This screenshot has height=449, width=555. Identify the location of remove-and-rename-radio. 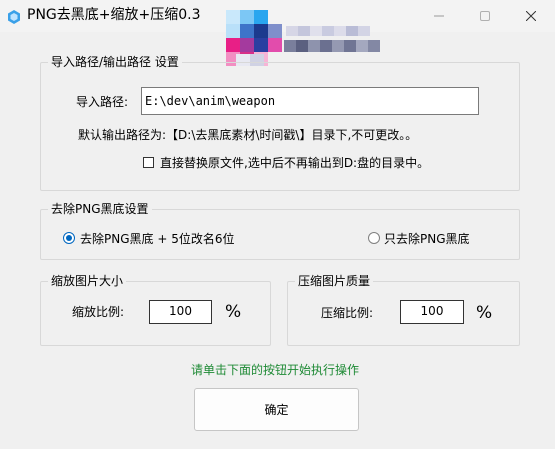
(69, 238).